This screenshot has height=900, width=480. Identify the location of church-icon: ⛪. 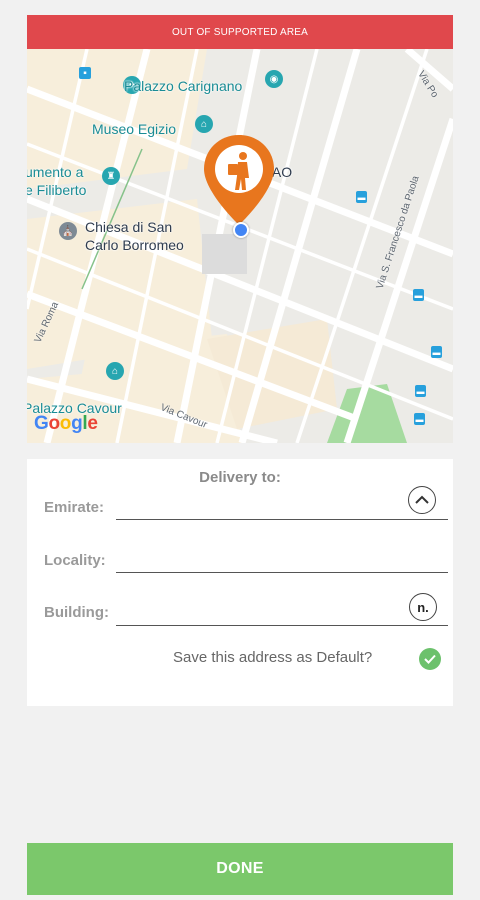
(68, 231).